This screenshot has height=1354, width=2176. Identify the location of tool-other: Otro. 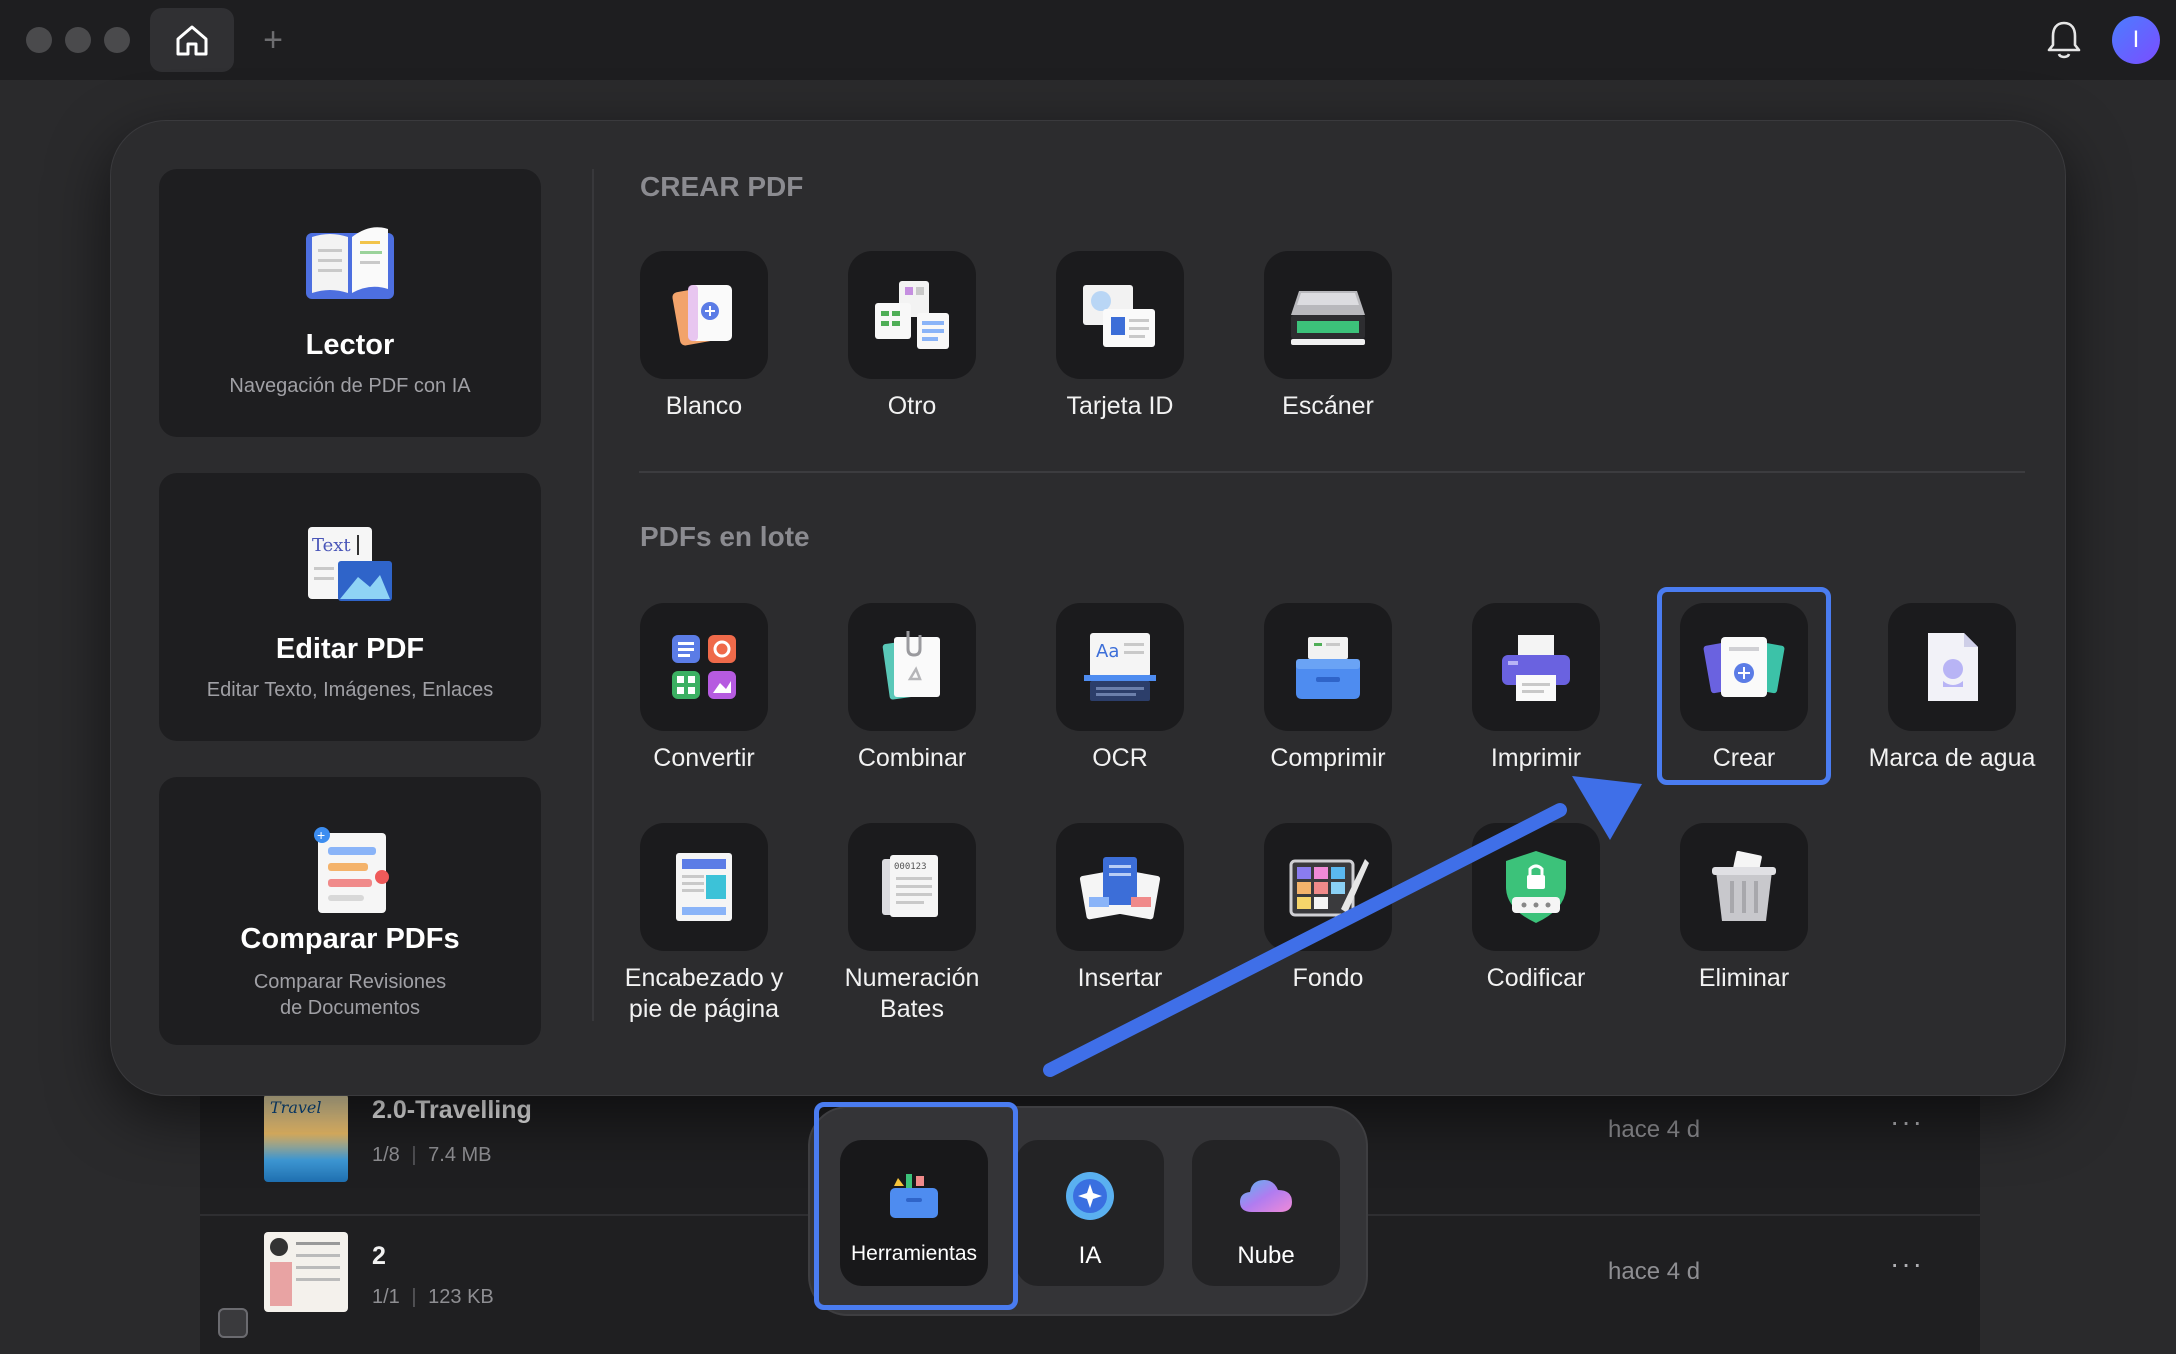
(912, 336).